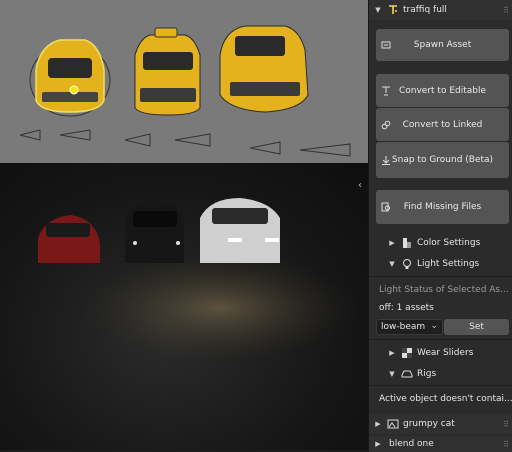 The width and height of the screenshot is (512, 452). I want to click on search-file-icon, so click(385, 207).